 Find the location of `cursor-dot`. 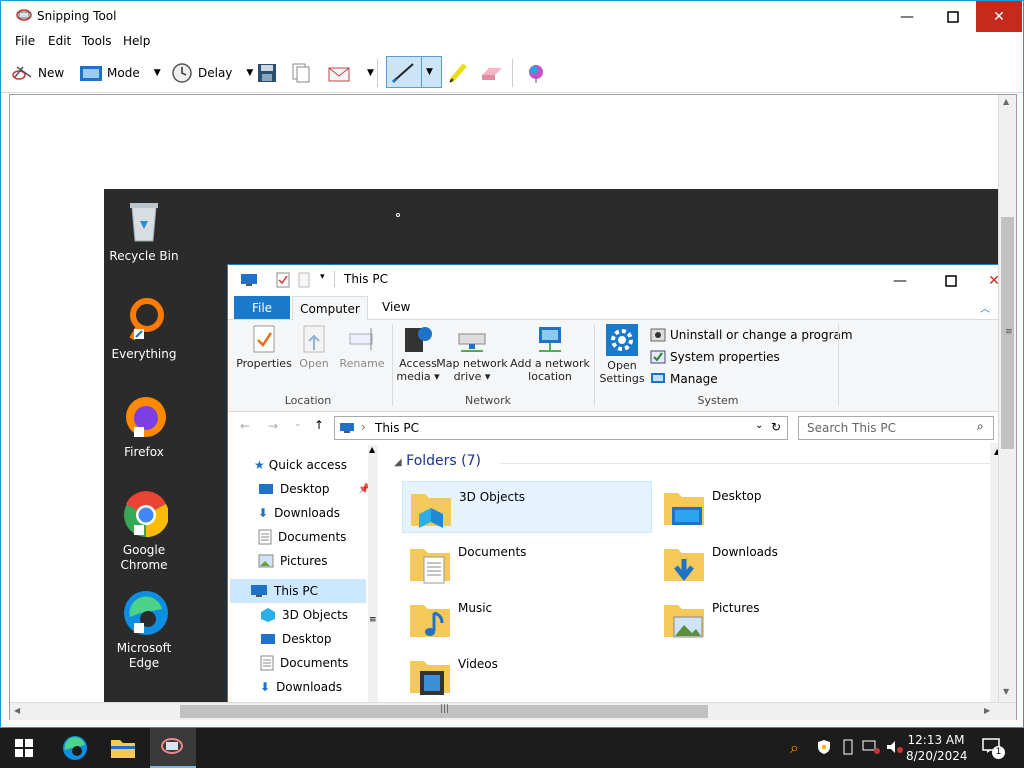

cursor-dot is located at coordinates (398, 215).